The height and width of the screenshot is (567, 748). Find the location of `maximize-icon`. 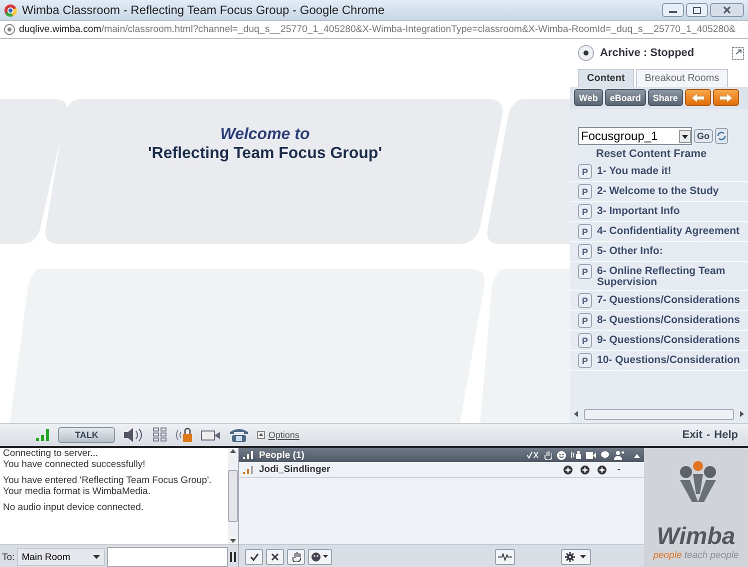

maximize-icon is located at coordinates (697, 10).